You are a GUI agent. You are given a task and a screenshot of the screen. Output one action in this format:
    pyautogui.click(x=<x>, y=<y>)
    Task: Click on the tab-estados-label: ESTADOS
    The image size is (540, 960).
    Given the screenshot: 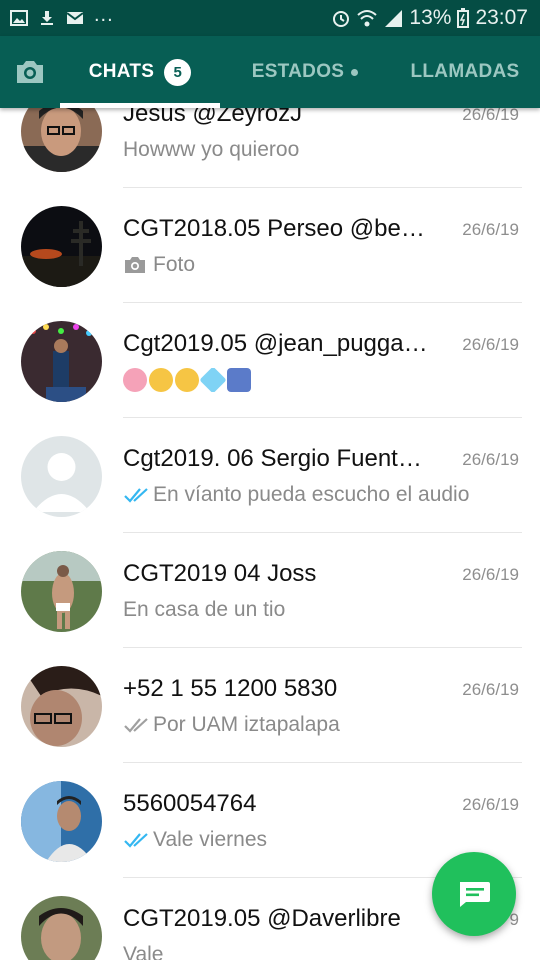 What is the action you would take?
    pyautogui.click(x=298, y=71)
    